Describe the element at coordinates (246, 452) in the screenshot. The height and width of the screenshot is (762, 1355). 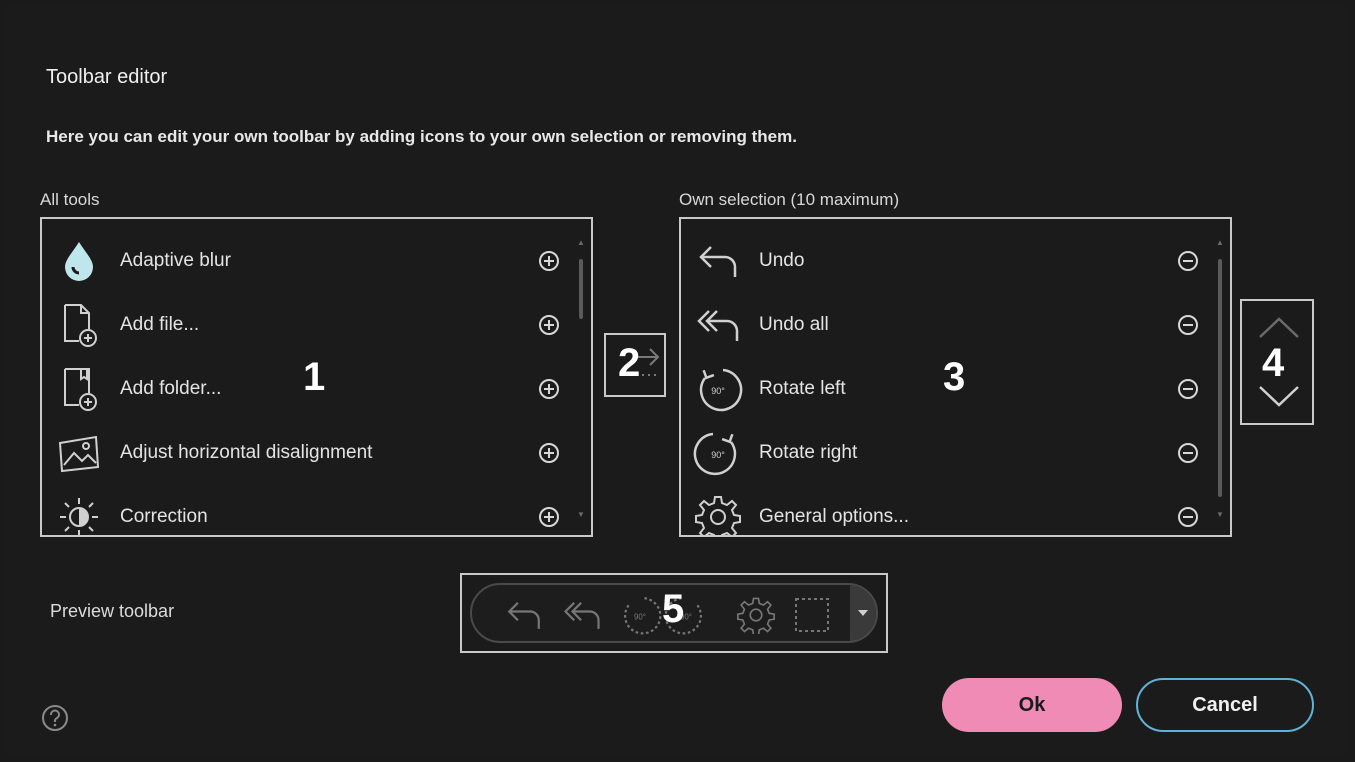
I see `tool-label: Adjust horizontal disalignment` at that location.